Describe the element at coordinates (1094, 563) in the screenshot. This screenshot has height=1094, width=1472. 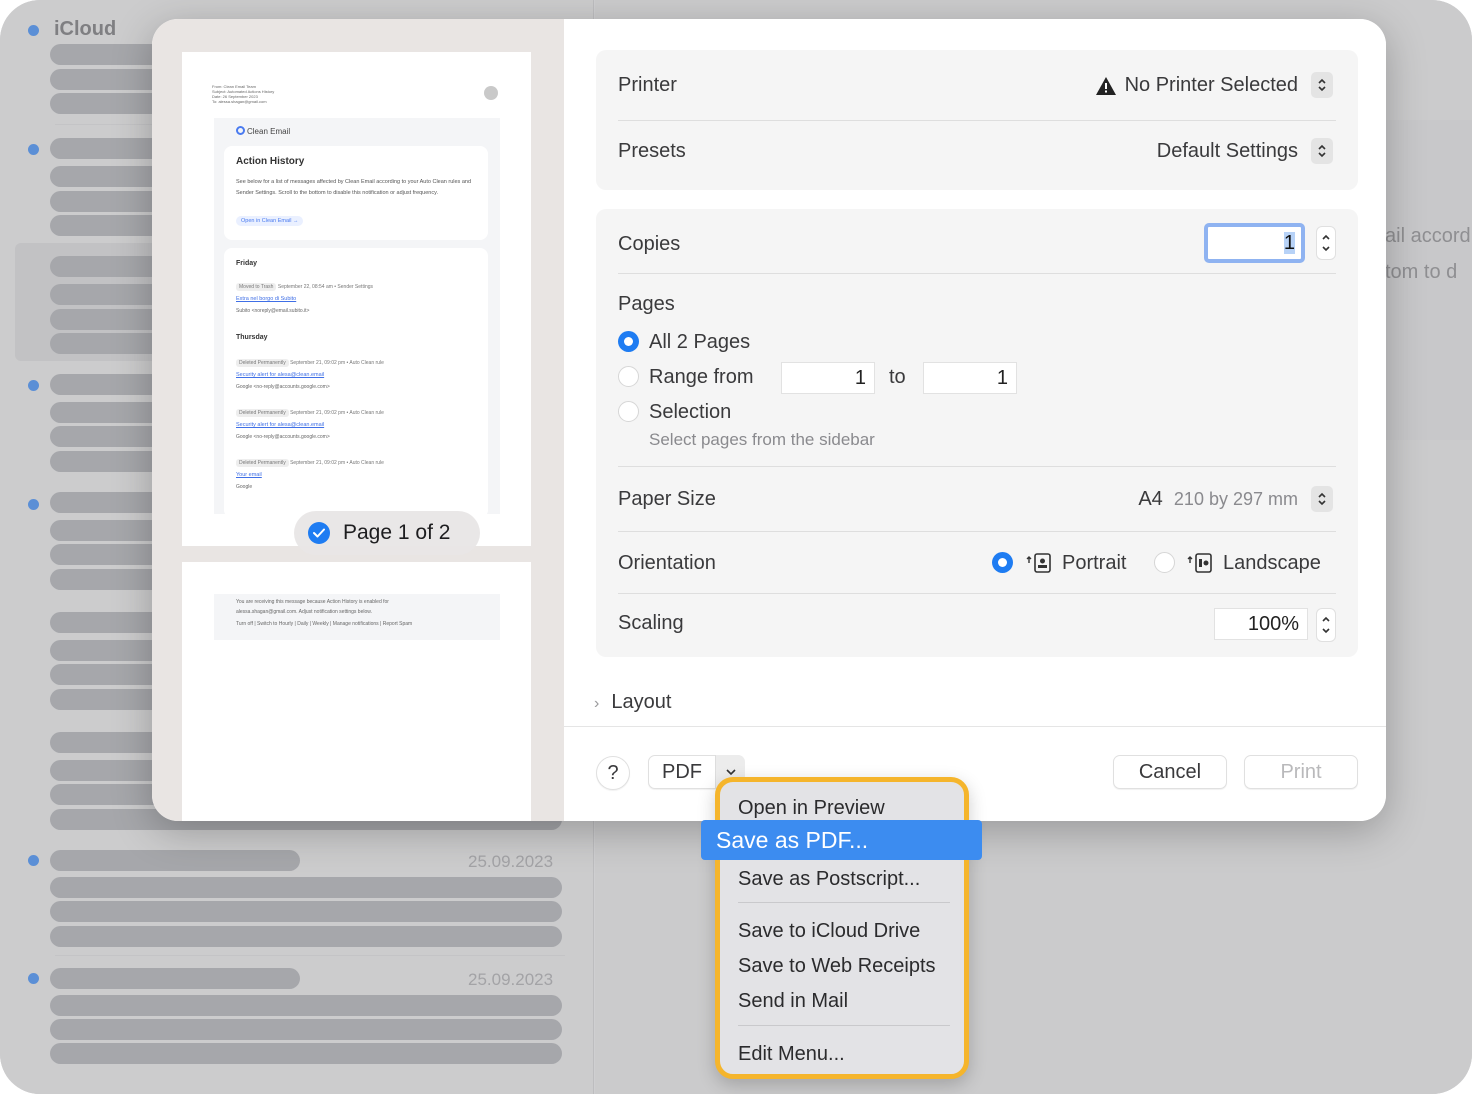
I see `portrait-label: Portrait` at that location.